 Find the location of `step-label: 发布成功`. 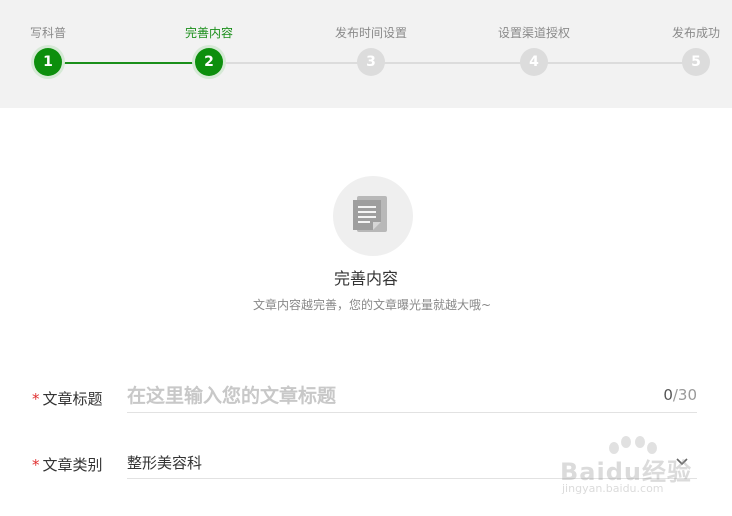

step-label: 发布成功 is located at coordinates (695, 33).